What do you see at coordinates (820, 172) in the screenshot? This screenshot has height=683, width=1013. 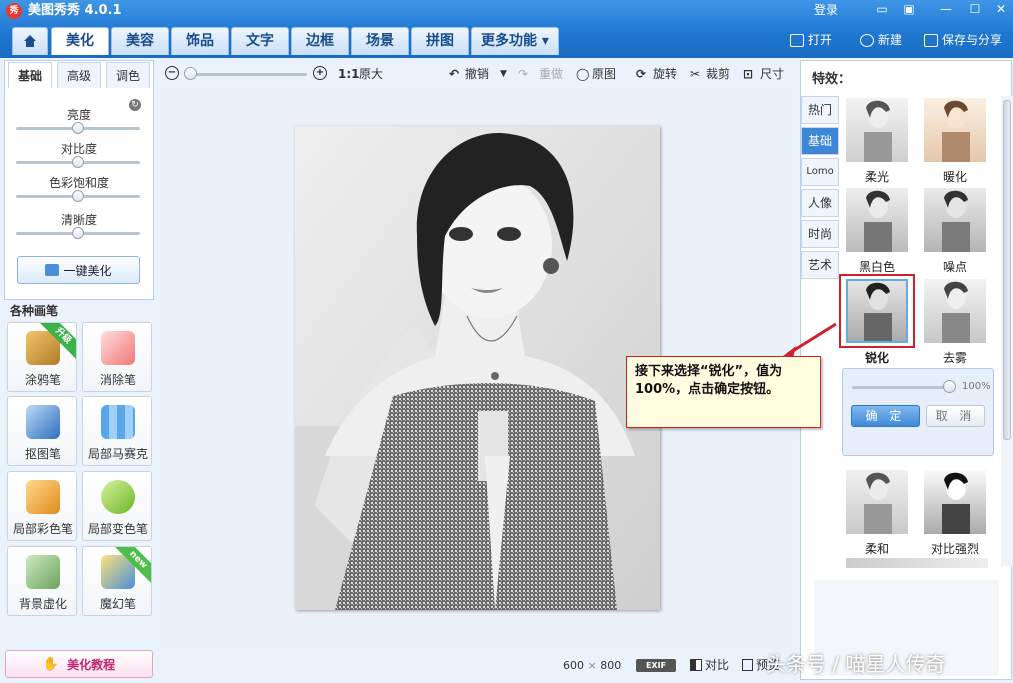 I see `effect-category-lomo: Lomo` at bounding box center [820, 172].